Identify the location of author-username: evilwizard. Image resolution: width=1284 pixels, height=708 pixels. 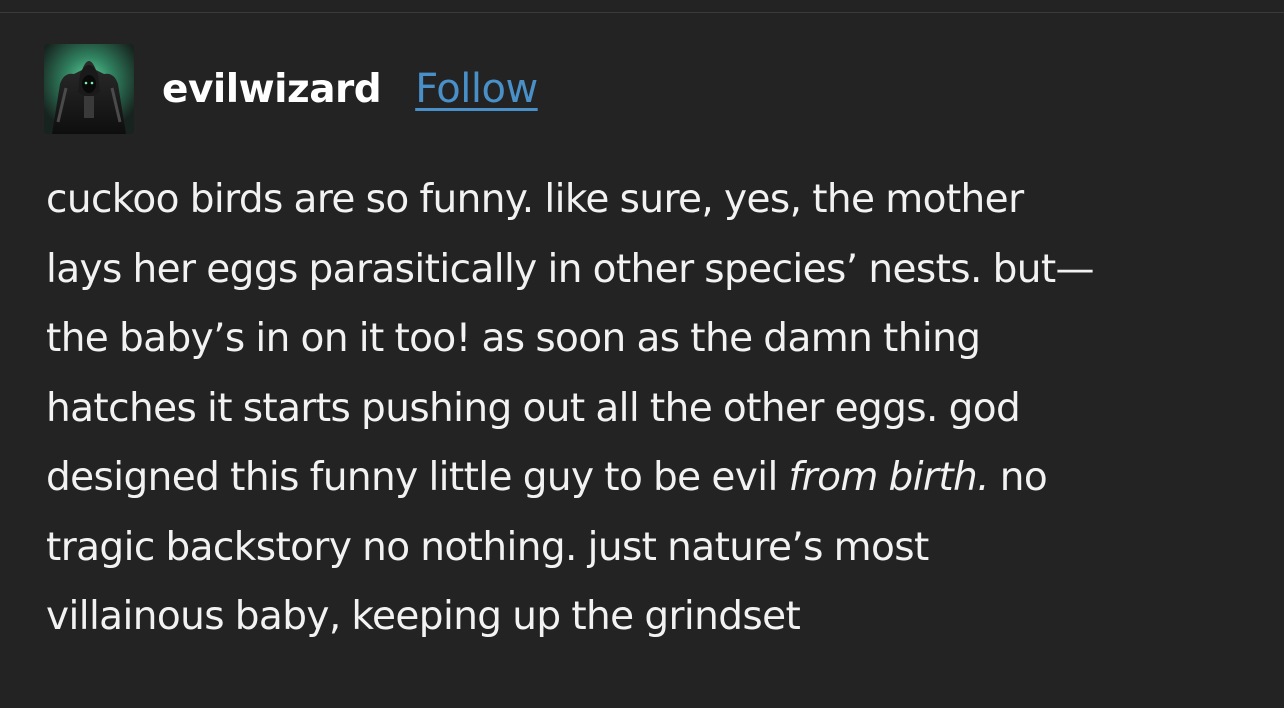
(272, 89).